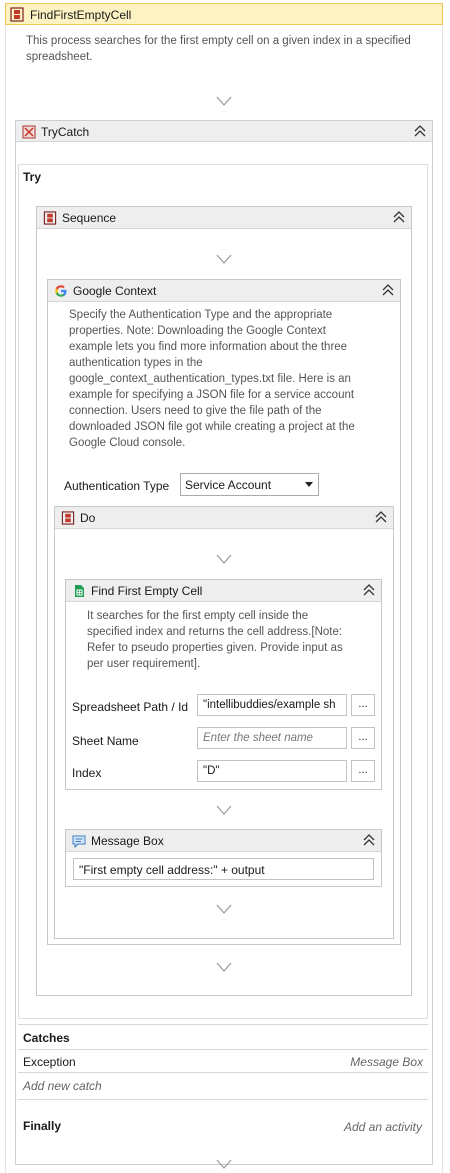  What do you see at coordinates (61, 291) in the screenshot?
I see `google-icon` at bounding box center [61, 291].